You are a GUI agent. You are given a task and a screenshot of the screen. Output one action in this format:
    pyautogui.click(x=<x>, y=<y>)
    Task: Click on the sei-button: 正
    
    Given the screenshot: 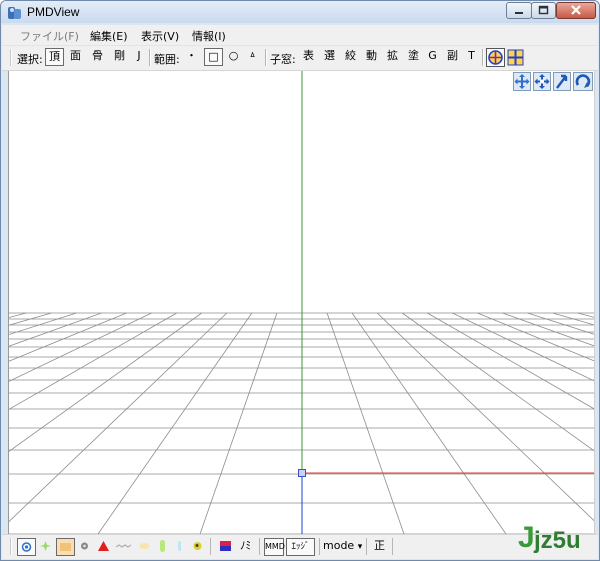 What is the action you would take?
    pyautogui.click(x=379, y=547)
    